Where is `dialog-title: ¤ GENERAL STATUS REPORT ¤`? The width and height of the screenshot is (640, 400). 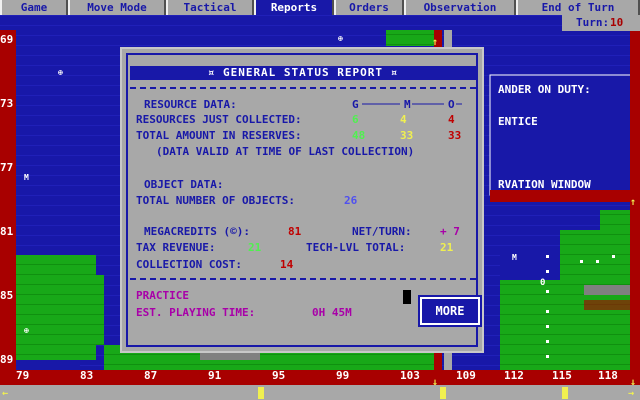
dialog-title: ¤ GENERAL STATUS REPORT ¤ is located at coordinates (303, 73).